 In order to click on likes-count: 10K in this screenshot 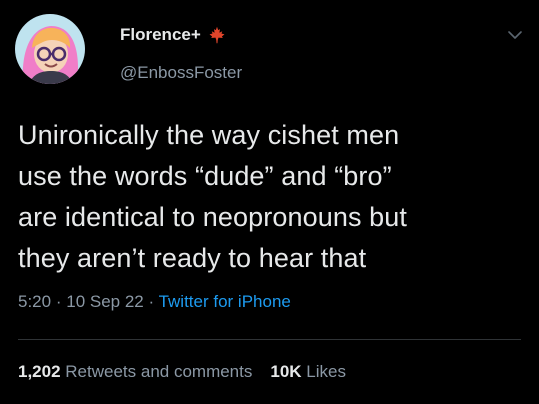, I will do `click(286, 371)`.